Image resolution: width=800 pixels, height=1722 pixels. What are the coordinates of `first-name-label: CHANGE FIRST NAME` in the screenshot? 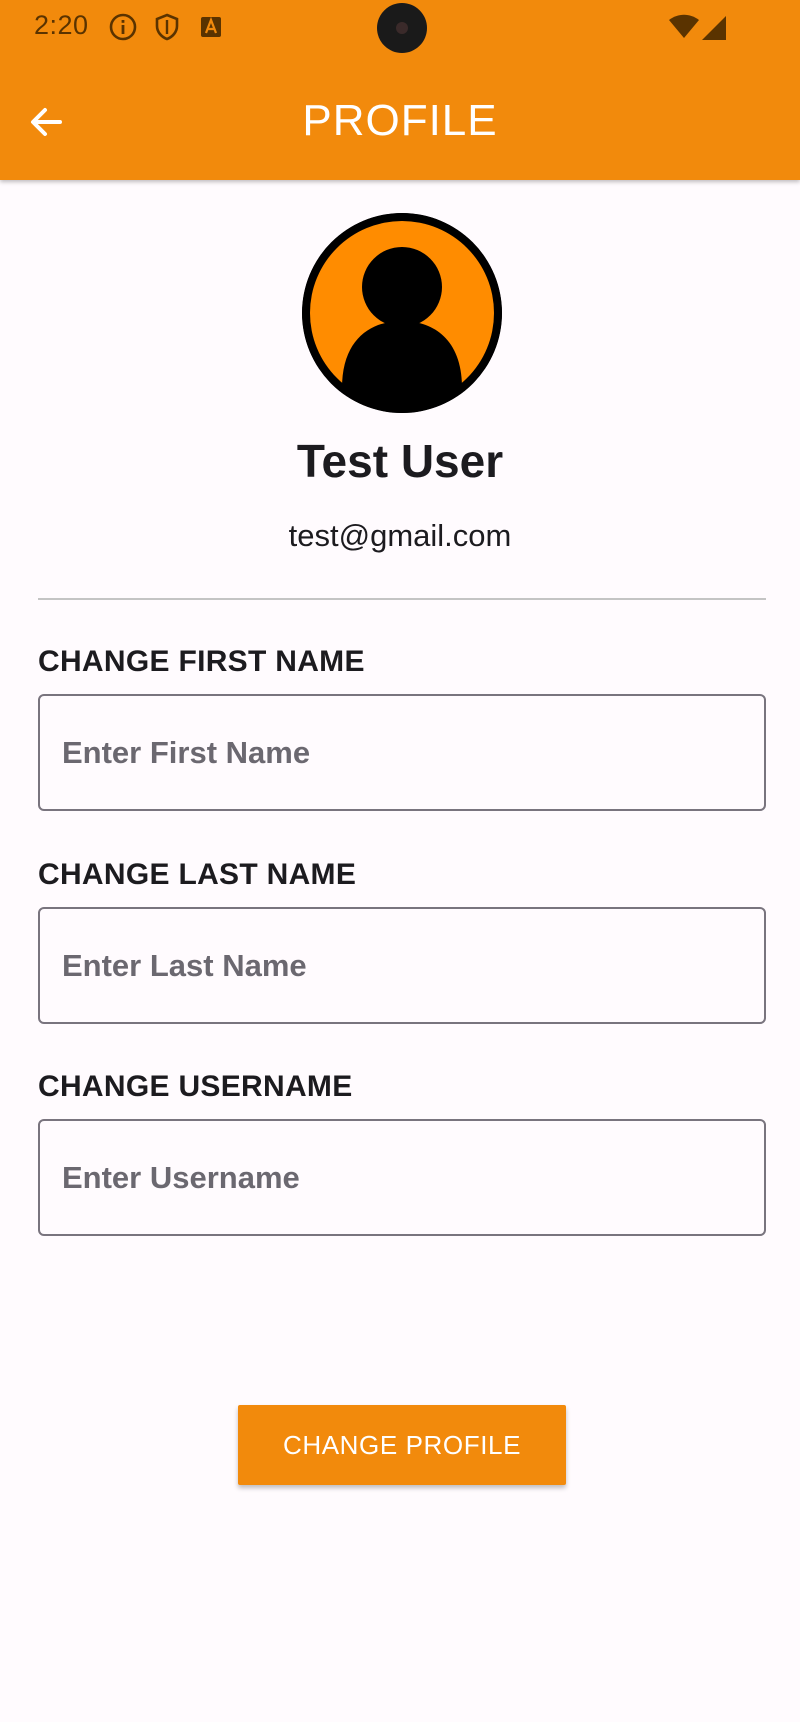 It's located at (201, 661).